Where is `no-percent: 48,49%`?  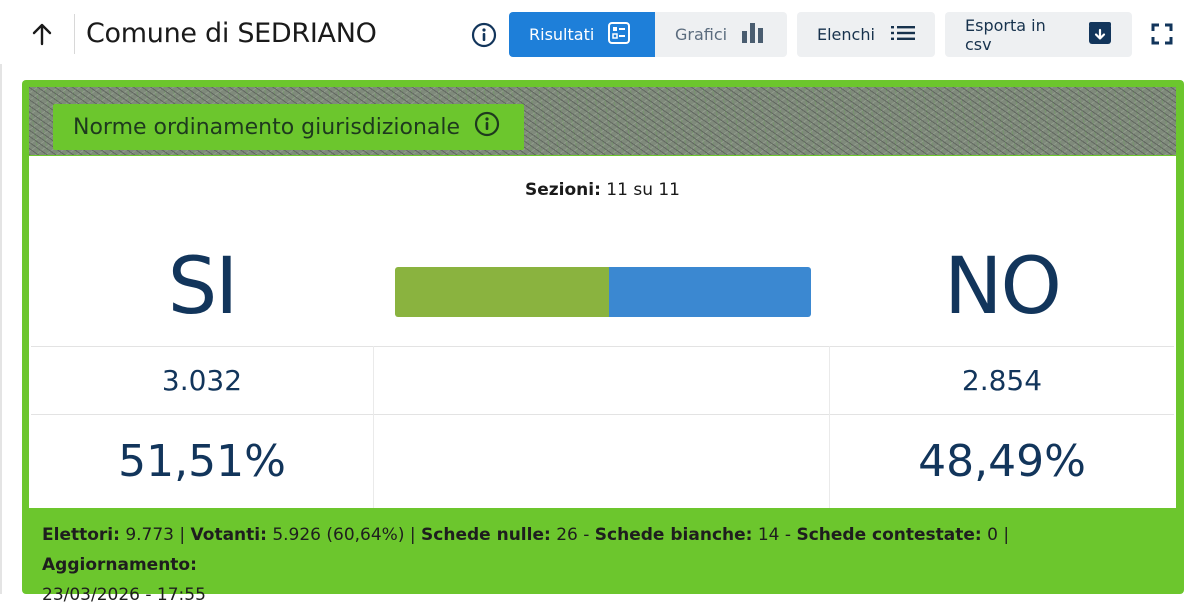
no-percent: 48,49% is located at coordinates (1002, 461).